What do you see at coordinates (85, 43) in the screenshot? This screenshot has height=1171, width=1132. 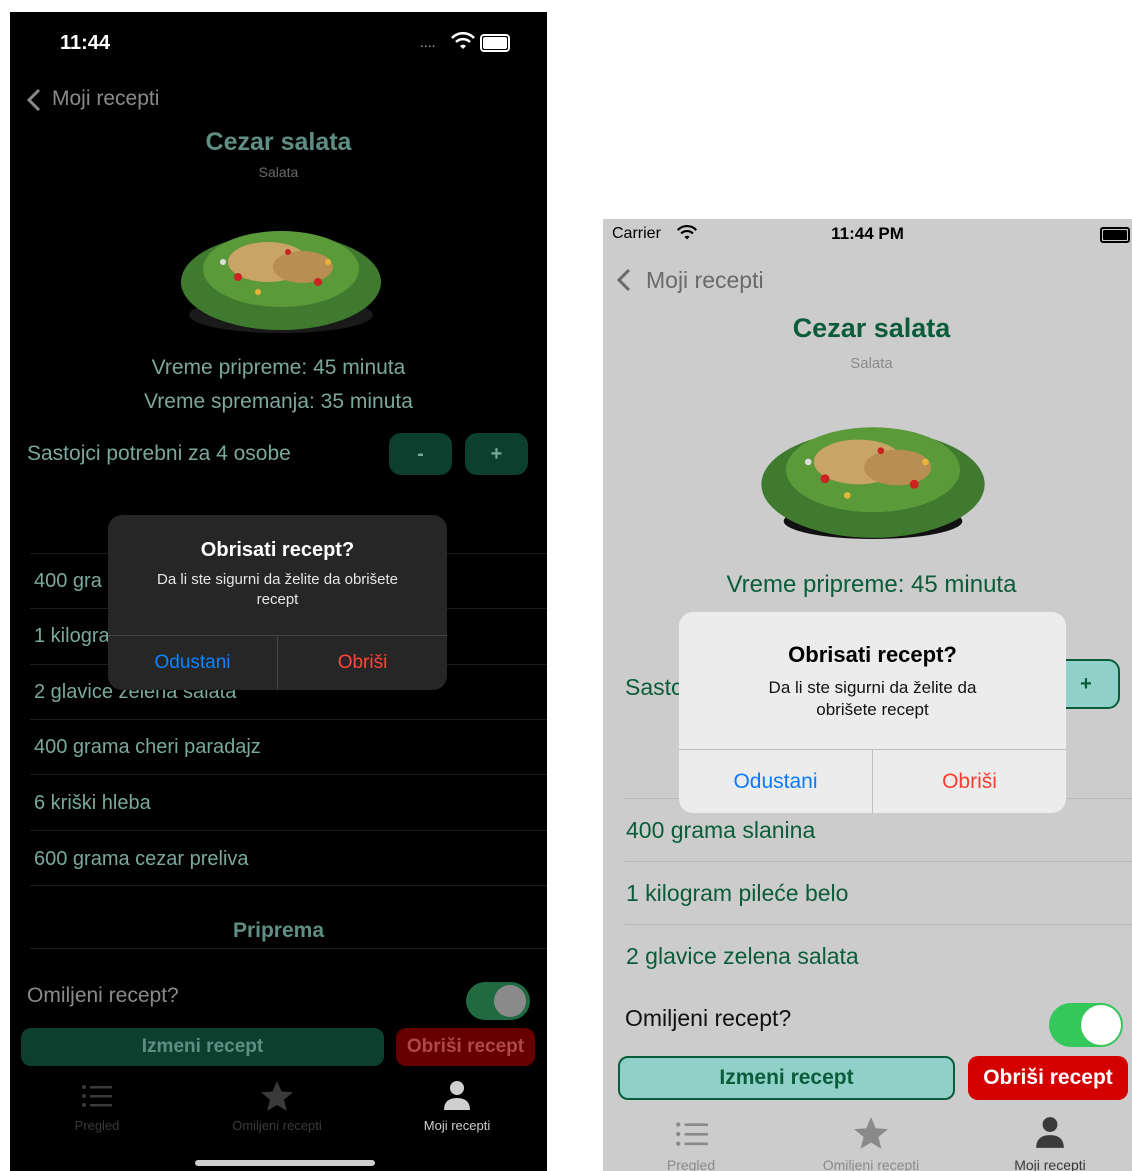 I see `status-time: 11:44` at bounding box center [85, 43].